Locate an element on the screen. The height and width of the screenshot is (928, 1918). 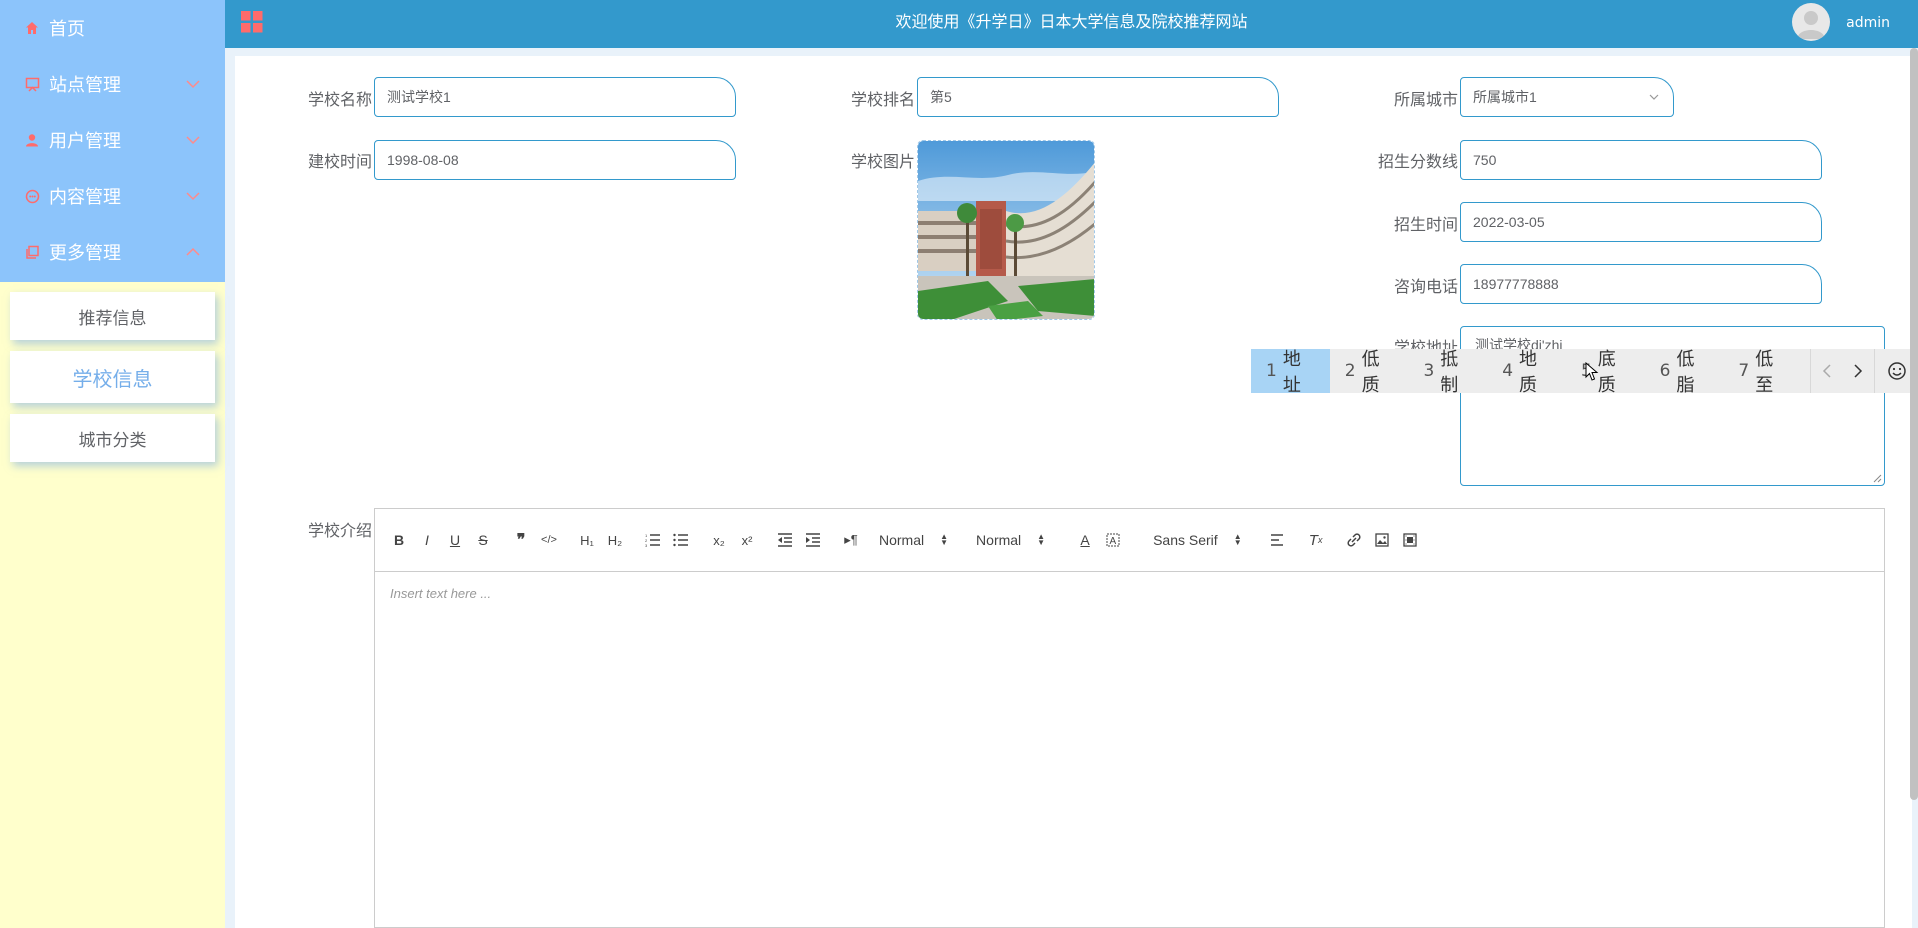
sidebar-item-label: 内容管理 is located at coordinates (85, 197).